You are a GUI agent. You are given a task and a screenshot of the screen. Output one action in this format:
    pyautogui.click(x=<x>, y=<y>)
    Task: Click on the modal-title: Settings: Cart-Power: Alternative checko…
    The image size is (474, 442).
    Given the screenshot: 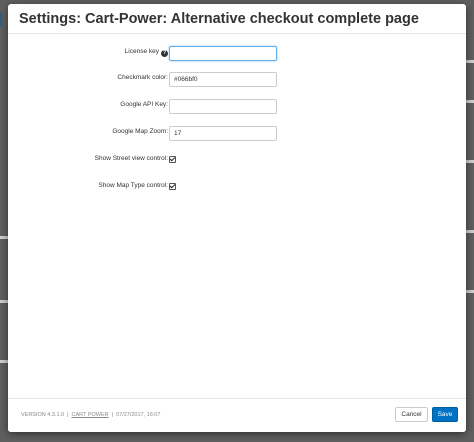 What is the action you would take?
    pyautogui.click(x=219, y=19)
    